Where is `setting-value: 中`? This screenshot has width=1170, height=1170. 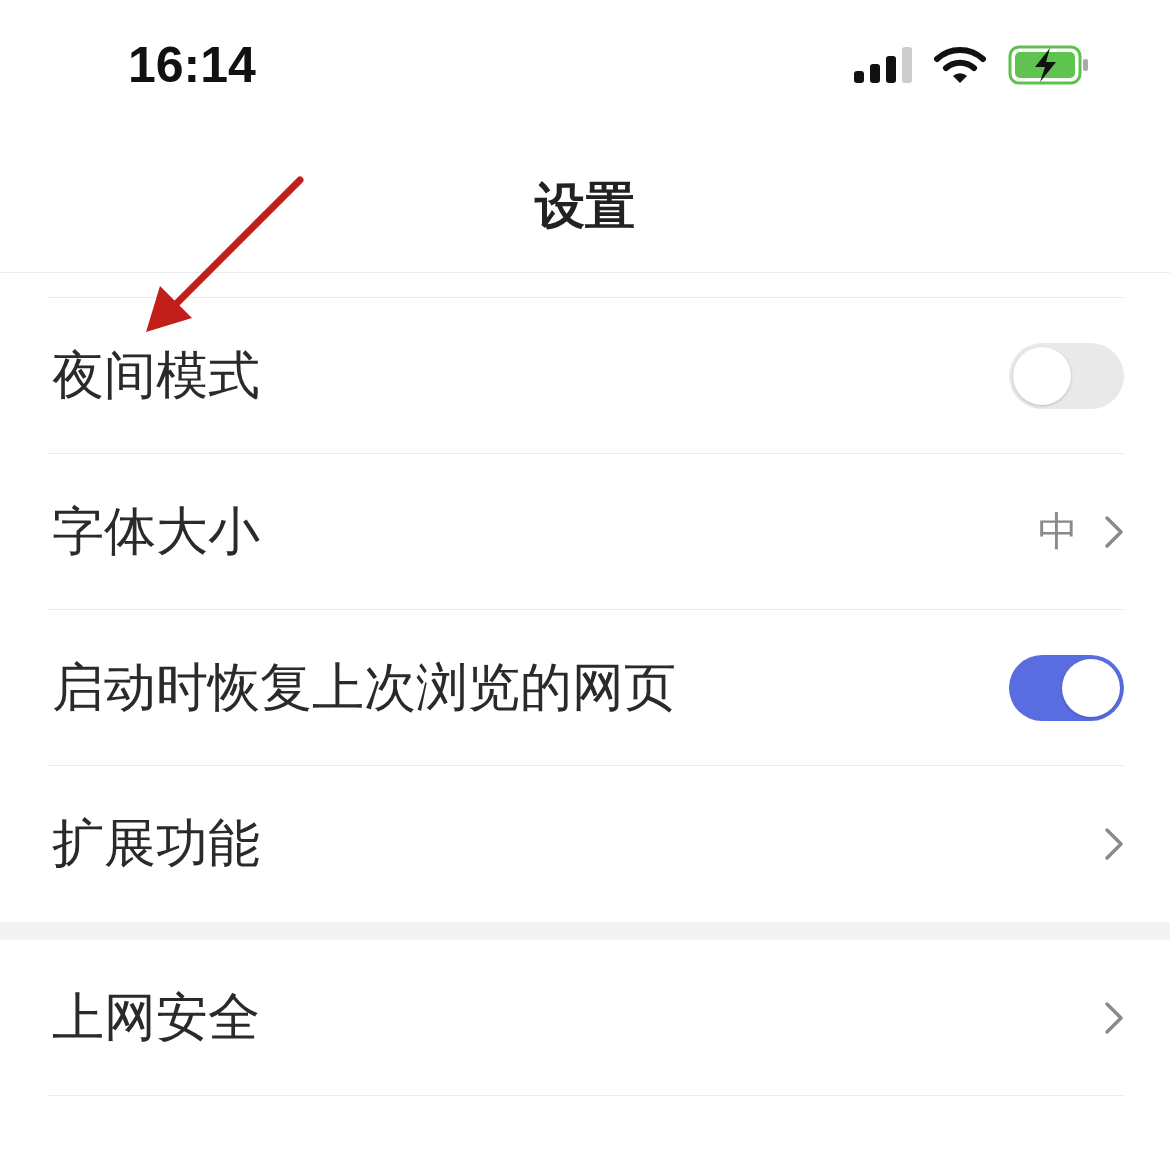
setting-value: 中 is located at coordinates (1058, 531).